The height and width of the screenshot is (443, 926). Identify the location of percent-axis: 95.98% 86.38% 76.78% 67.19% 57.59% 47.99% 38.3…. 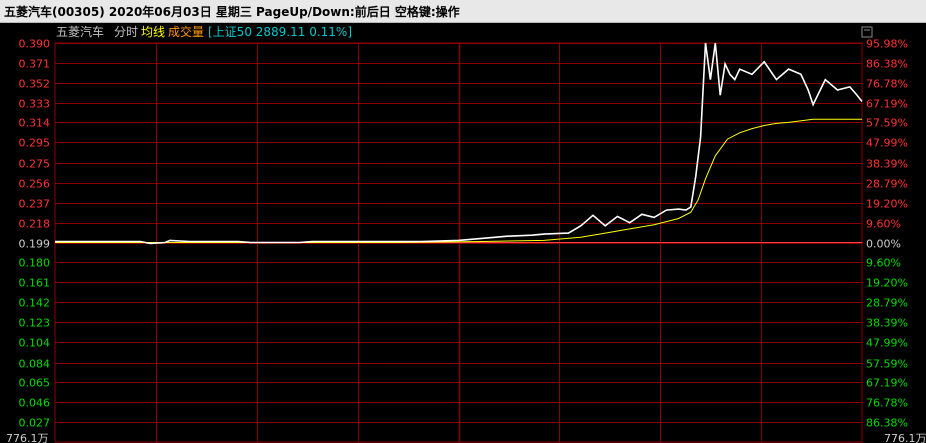
(887, 234).